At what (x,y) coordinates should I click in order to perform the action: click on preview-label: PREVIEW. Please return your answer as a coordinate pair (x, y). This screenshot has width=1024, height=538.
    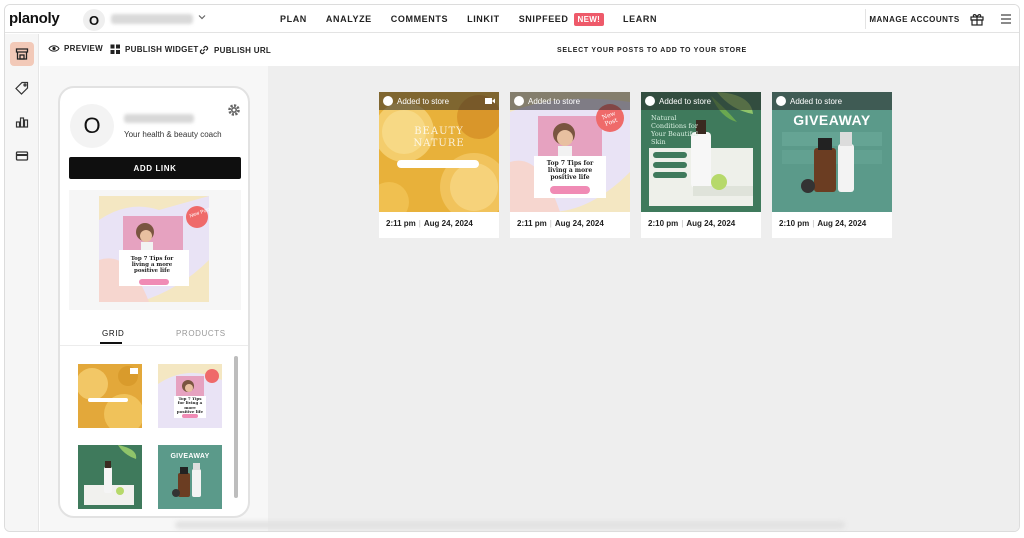
    Looking at the image, I should click on (83, 48).